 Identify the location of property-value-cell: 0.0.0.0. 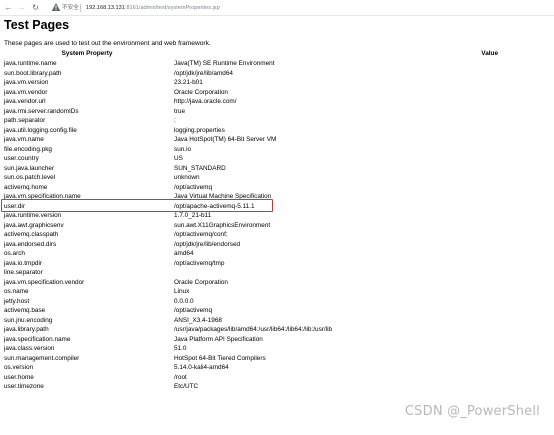
(184, 301).